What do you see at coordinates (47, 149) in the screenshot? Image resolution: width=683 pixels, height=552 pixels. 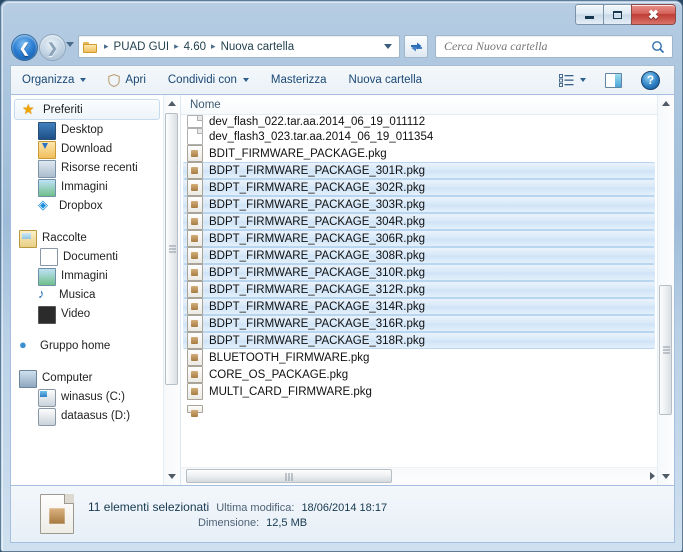 I see `download-icon` at bounding box center [47, 149].